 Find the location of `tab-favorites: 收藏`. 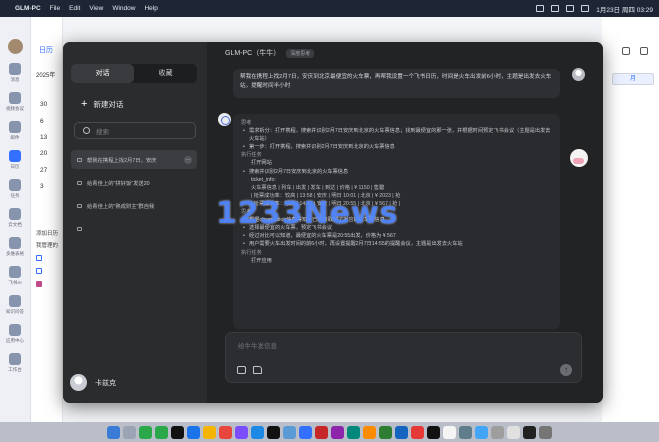

tab-favorites: 收藏 is located at coordinates (165, 73).